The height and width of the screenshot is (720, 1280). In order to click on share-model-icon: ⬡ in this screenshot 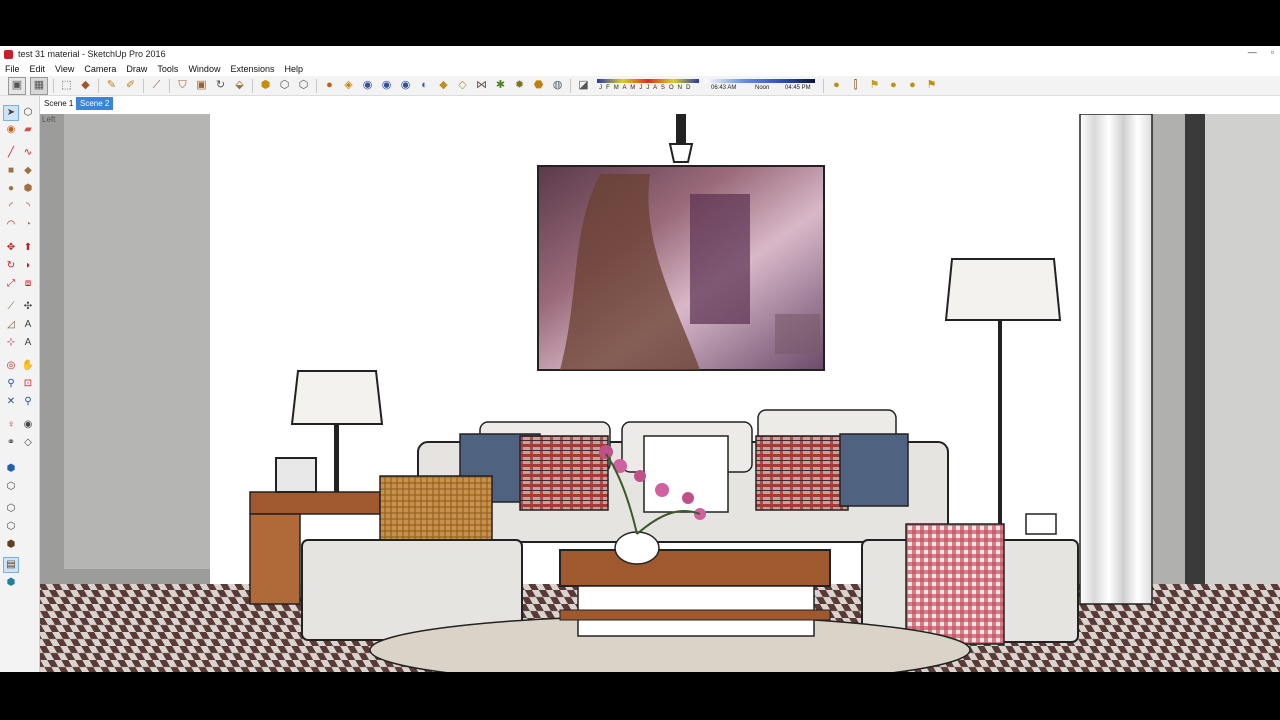, I will do `click(11, 509)`.